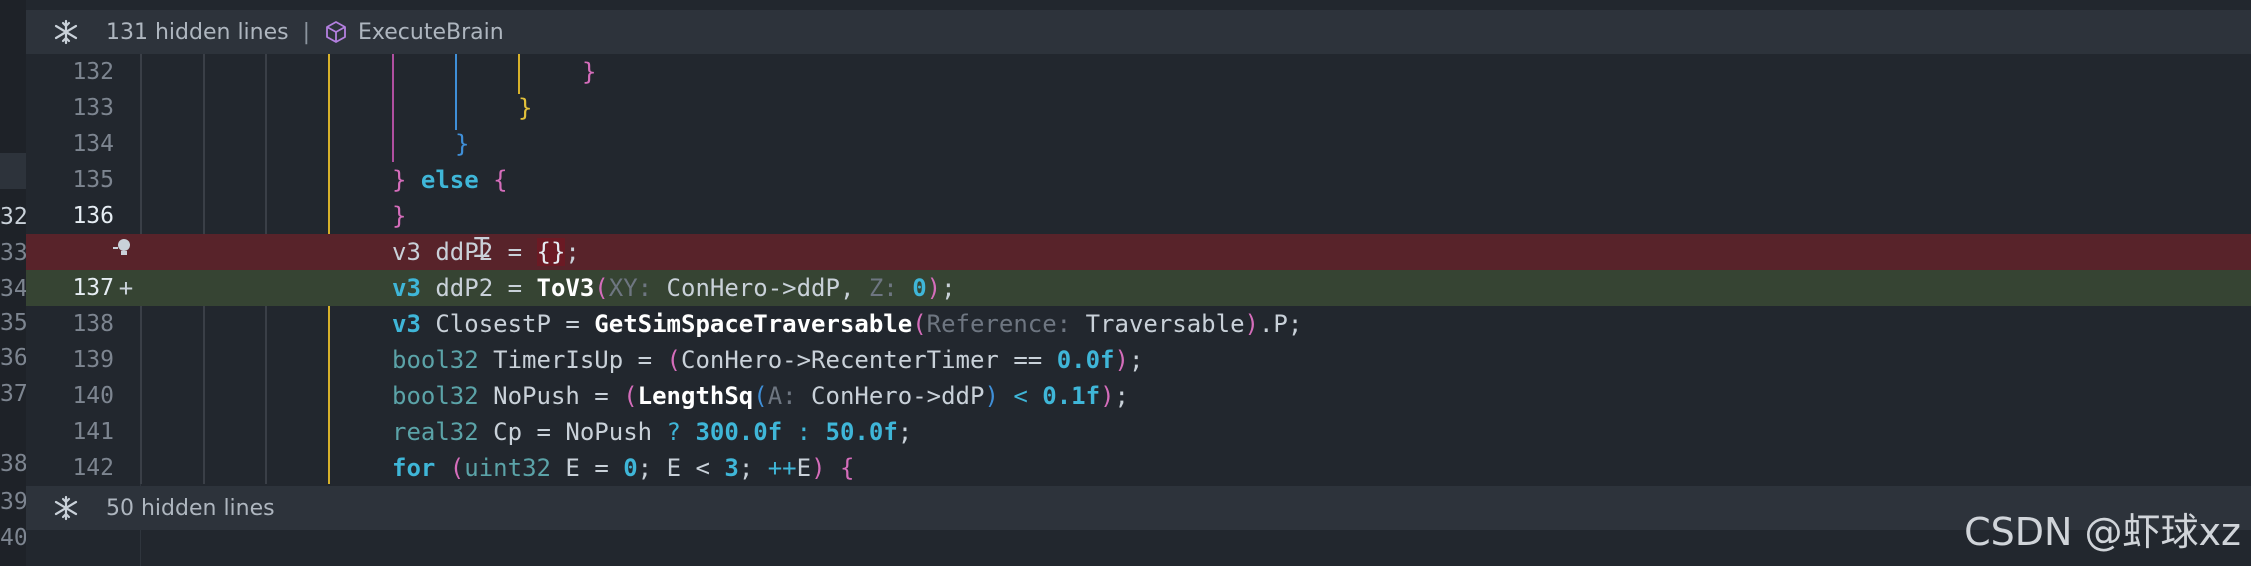 The height and width of the screenshot is (566, 2251). Describe the element at coordinates (674, 288) in the screenshot. I see `code-text: v3 ddP2 = ToV3(XY: ConHero->ddP, Z: 0);` at that location.